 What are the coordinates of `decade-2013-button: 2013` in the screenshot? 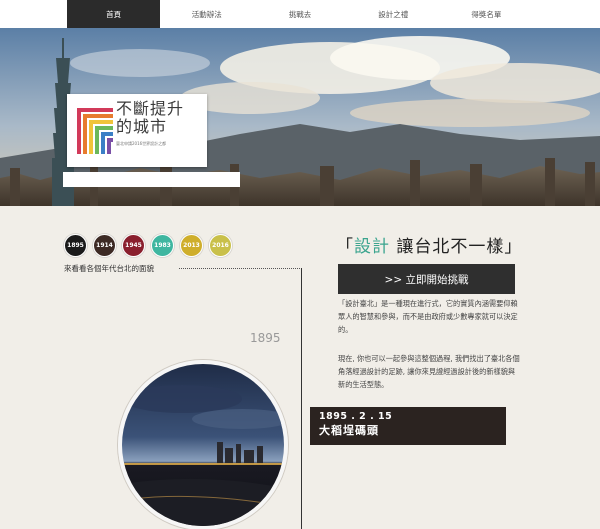 It's located at (191, 245).